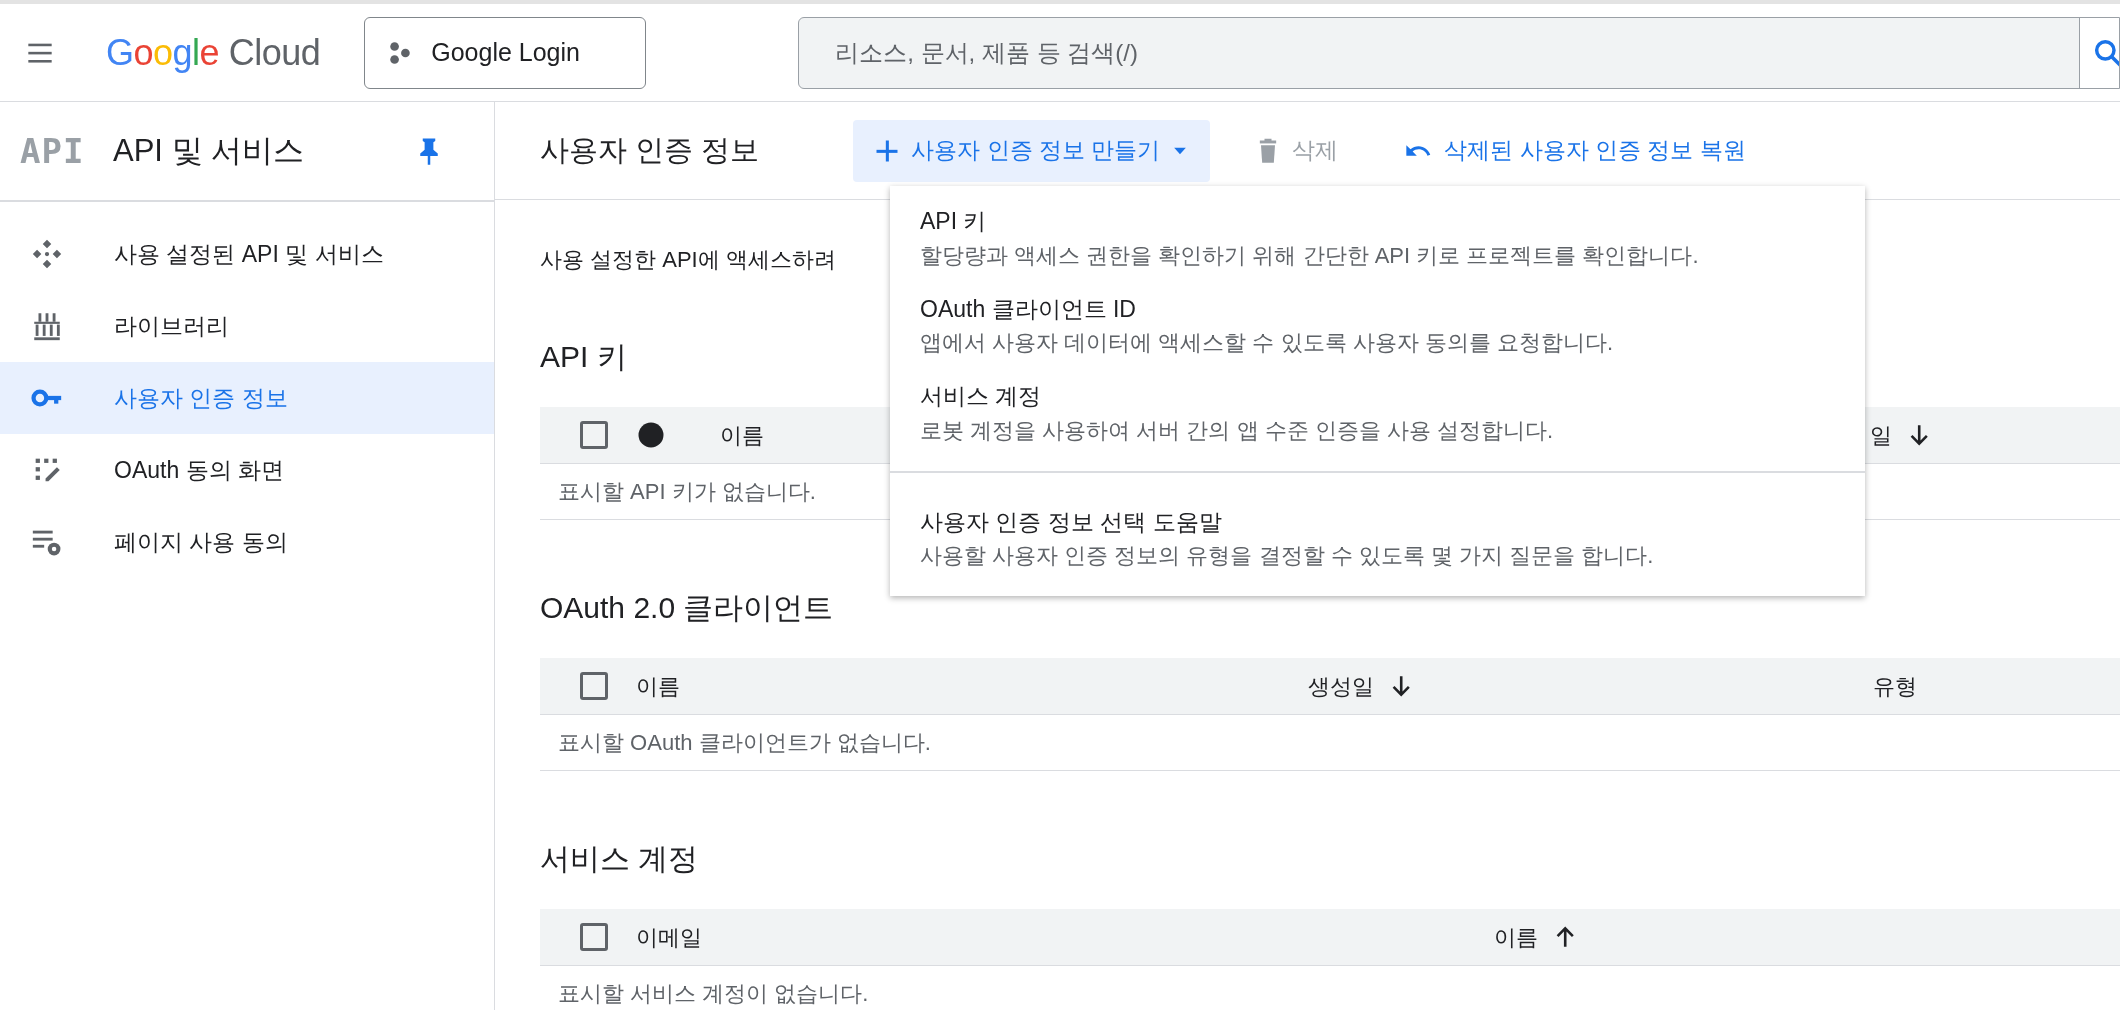  What do you see at coordinates (1574, 150) in the screenshot?
I see `restore-button: 삭제된 사용자 인증 정보 복원` at bounding box center [1574, 150].